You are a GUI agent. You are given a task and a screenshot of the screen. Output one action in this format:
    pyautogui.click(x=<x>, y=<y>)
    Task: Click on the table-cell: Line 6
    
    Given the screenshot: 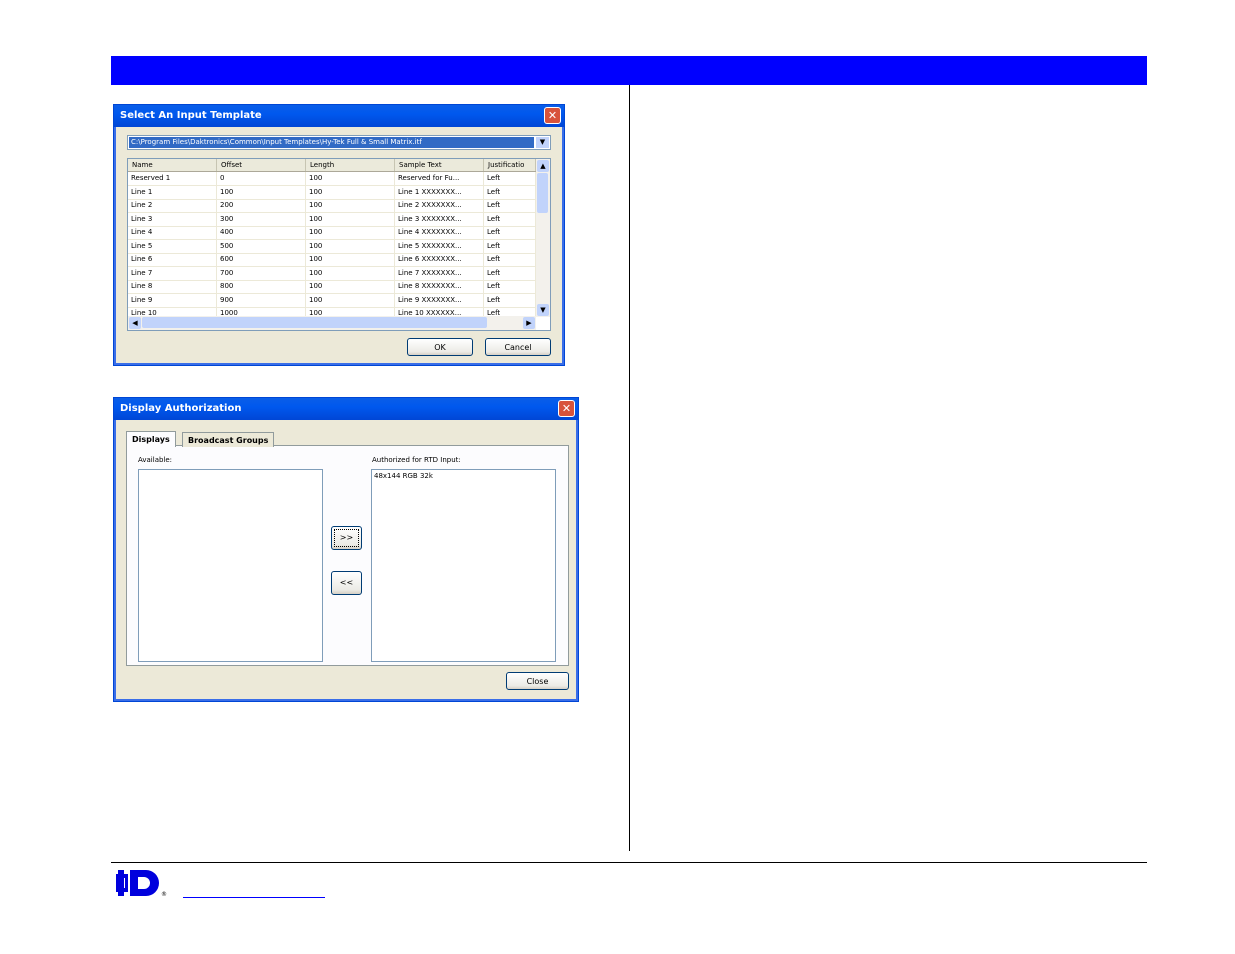 What is the action you would take?
    pyautogui.click(x=172, y=259)
    